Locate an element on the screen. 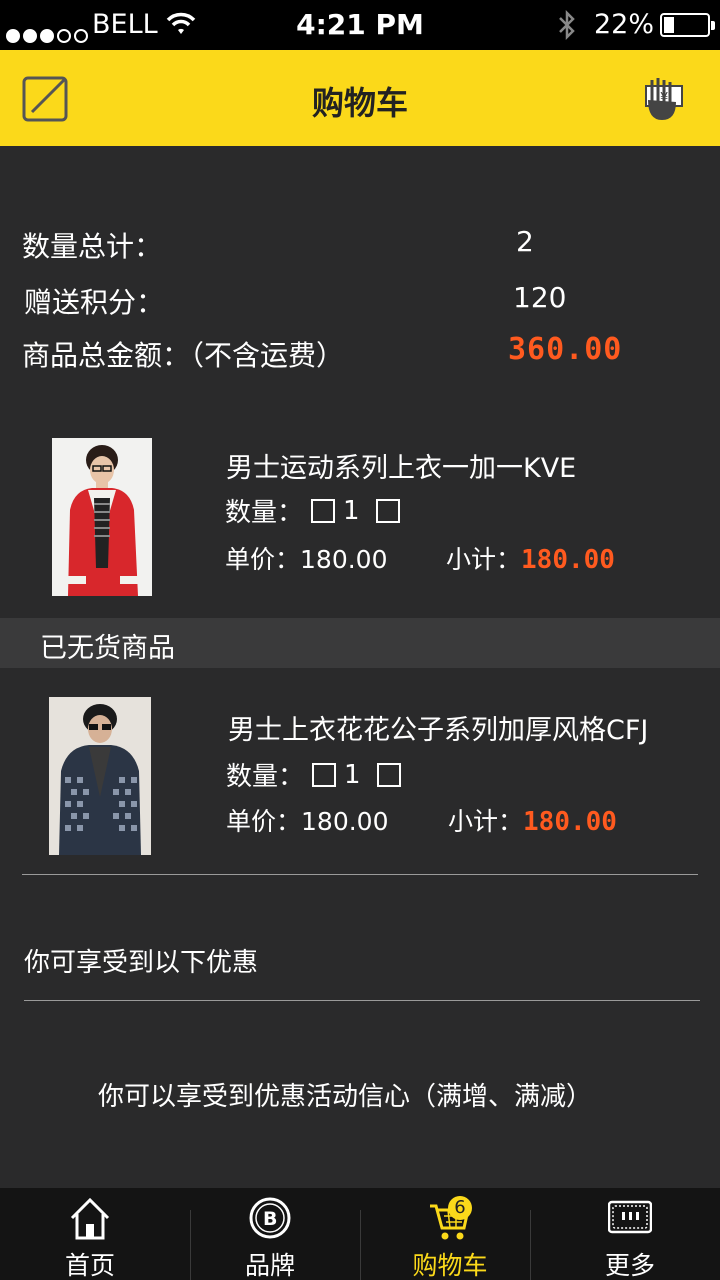  checkout-button: ¥ is located at coordinates (663, 98).